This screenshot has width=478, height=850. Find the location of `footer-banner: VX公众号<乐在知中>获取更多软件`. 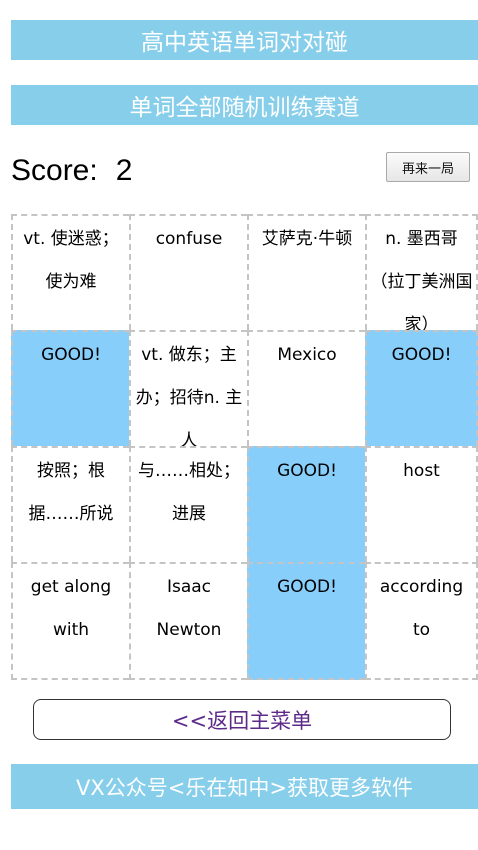

footer-banner: VX公众号<乐在知中>获取更多软件 is located at coordinates (244, 786).